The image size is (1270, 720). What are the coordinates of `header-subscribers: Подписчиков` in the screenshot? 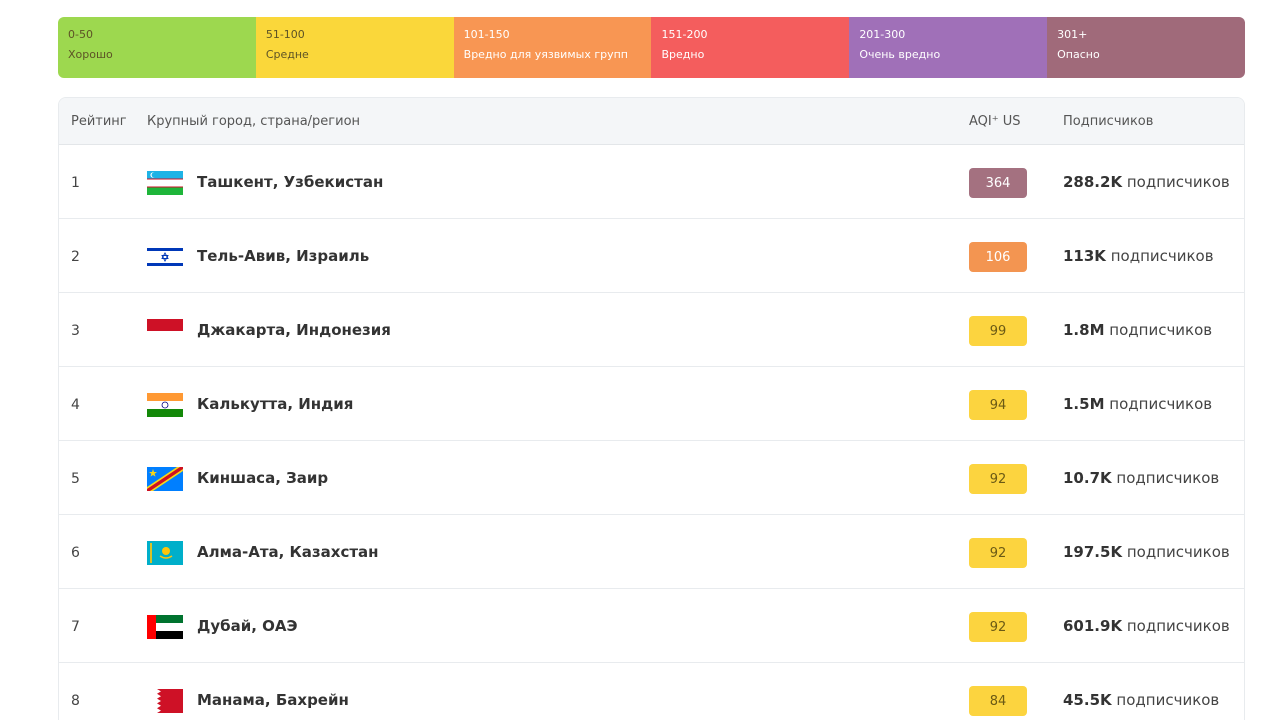 It's located at (1108, 121).